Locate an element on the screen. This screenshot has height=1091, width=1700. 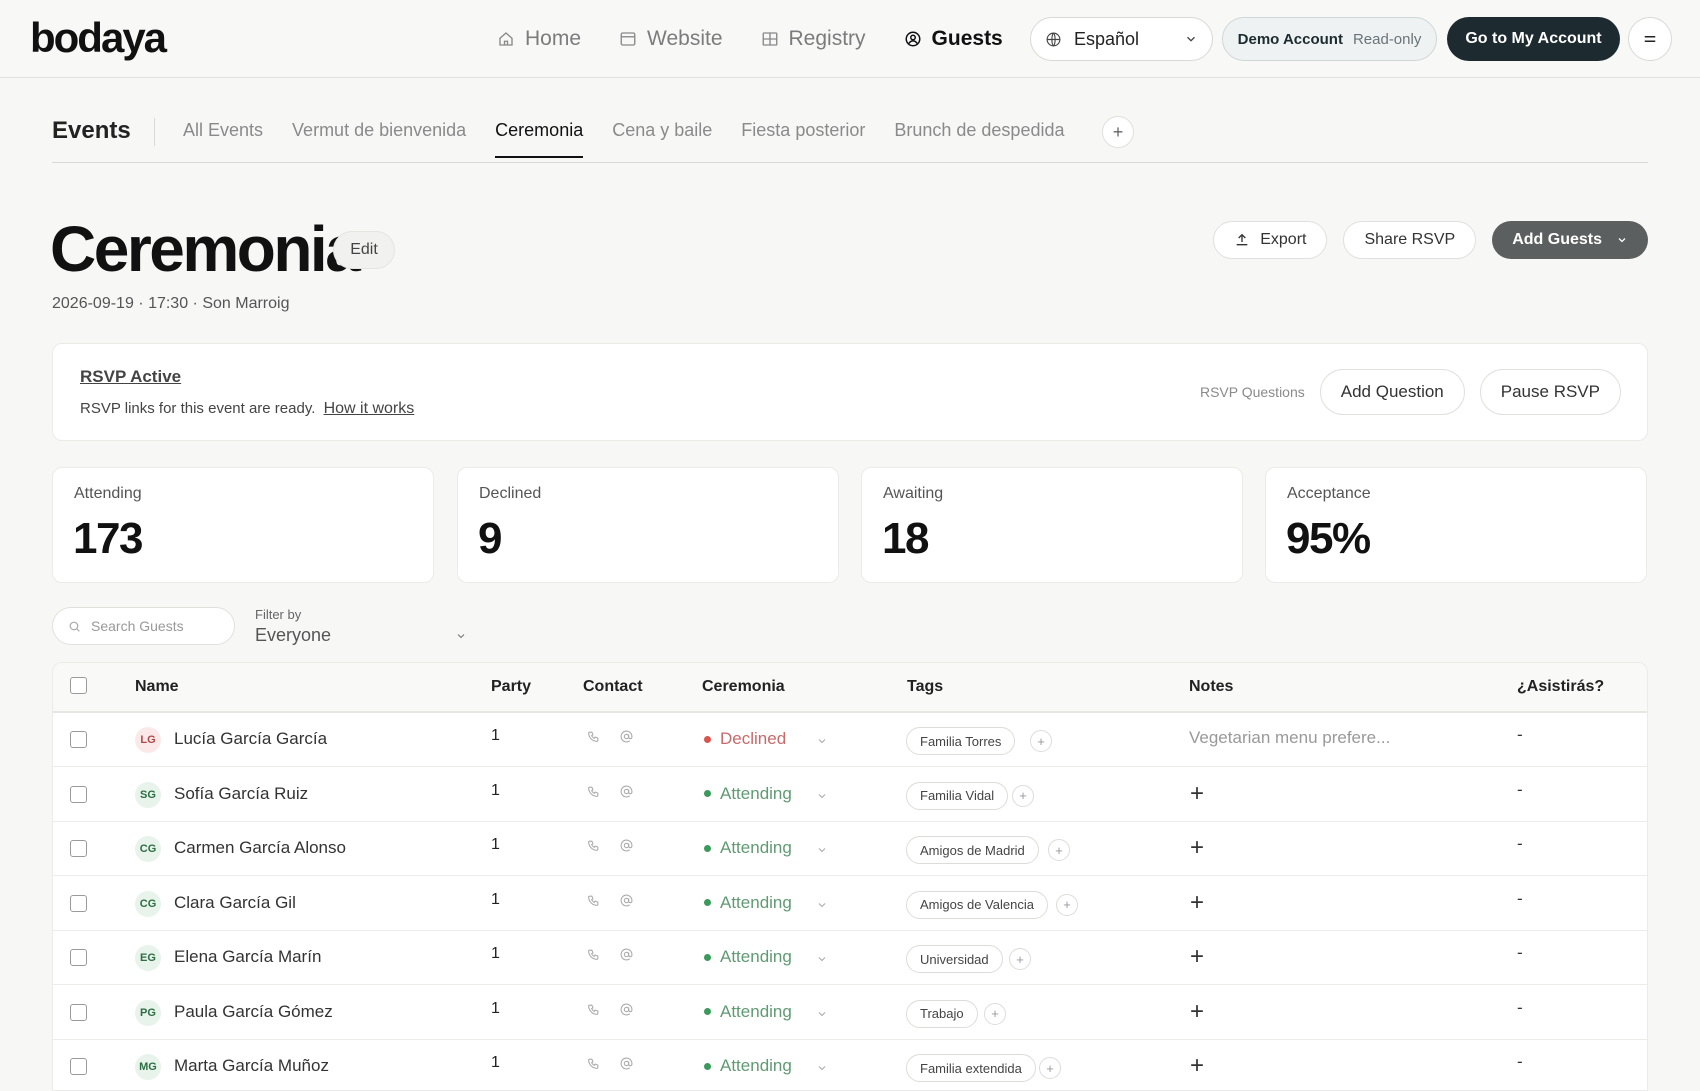
share-rsvp-button: Share RSVP is located at coordinates (1410, 240).